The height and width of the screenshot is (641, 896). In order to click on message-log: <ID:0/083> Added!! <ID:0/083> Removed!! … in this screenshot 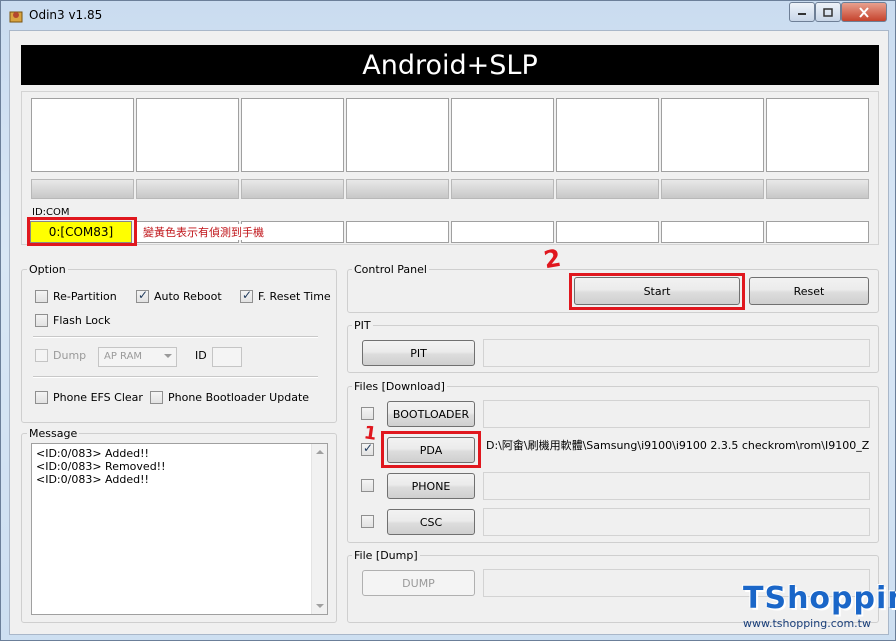, I will do `click(179, 529)`.